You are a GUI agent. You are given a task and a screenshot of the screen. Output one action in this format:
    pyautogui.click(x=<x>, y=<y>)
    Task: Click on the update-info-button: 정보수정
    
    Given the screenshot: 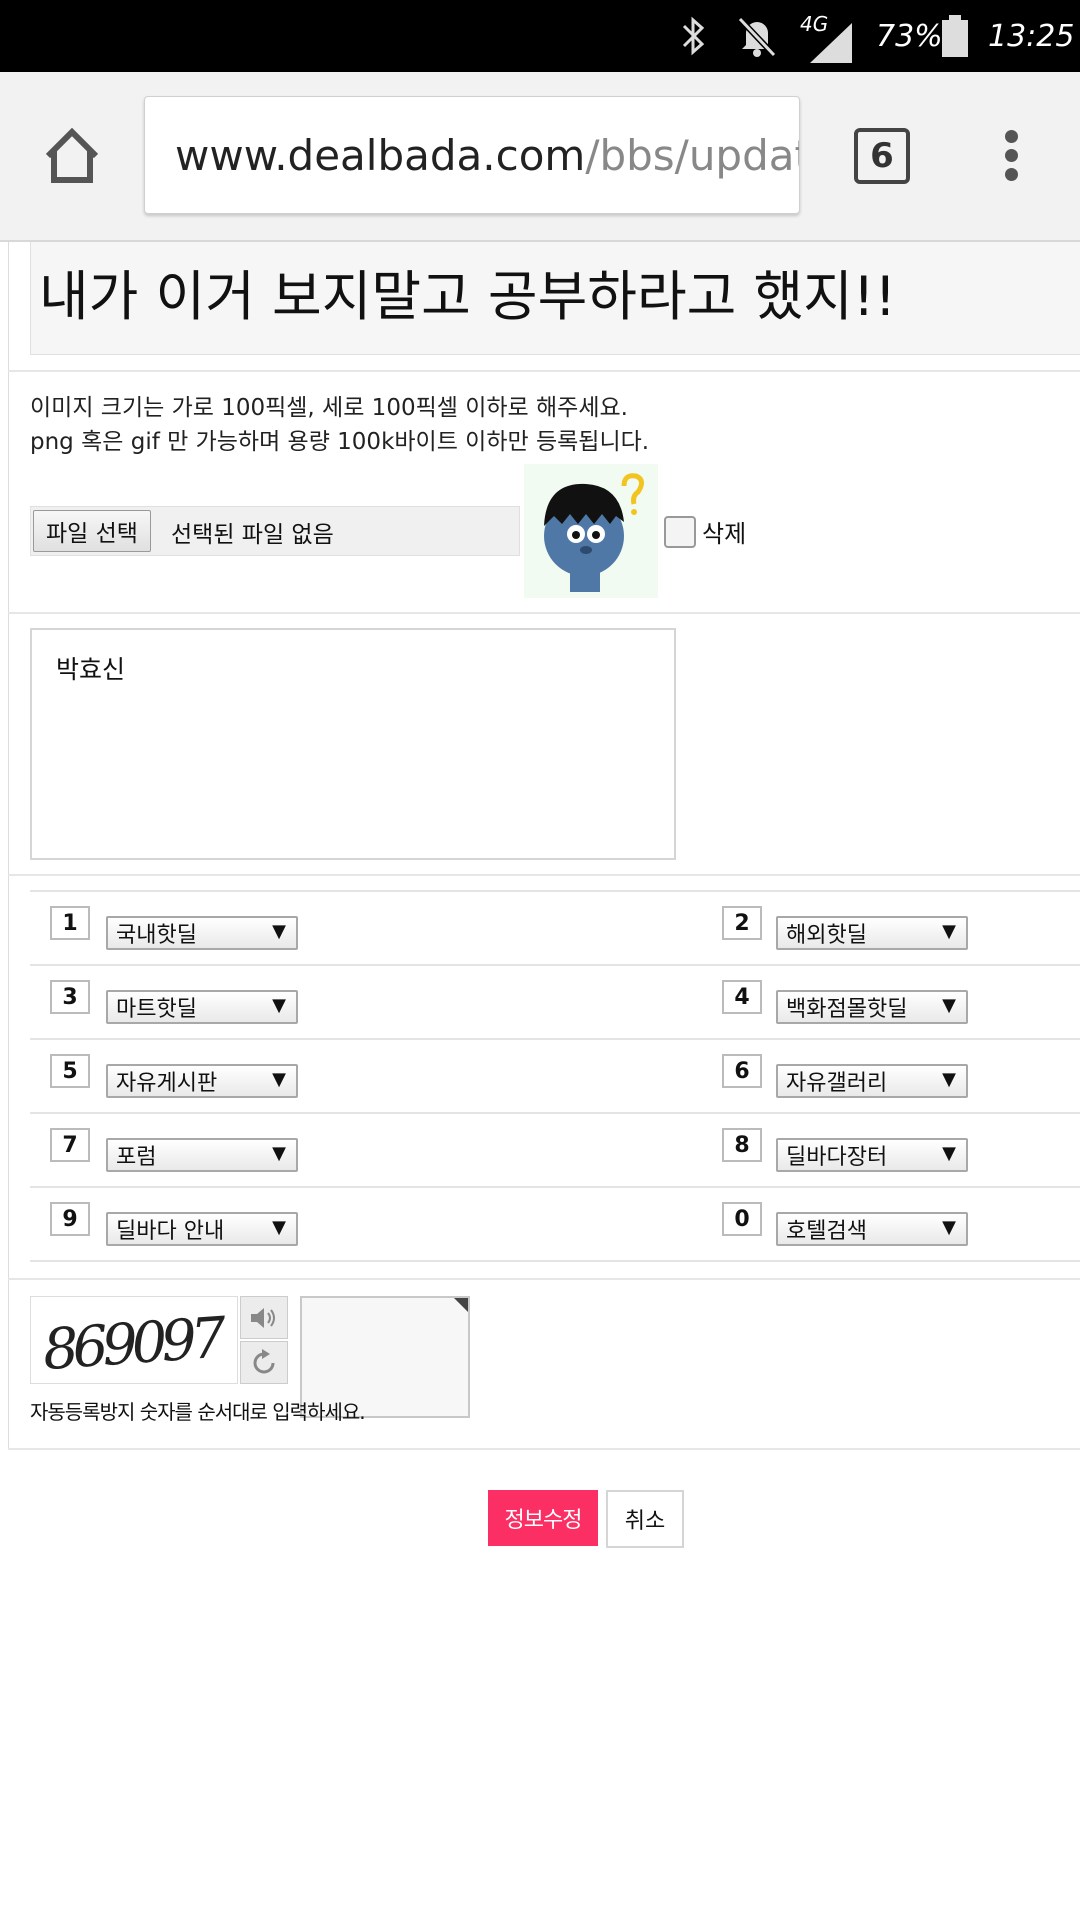 What is the action you would take?
    pyautogui.click(x=543, y=1518)
    